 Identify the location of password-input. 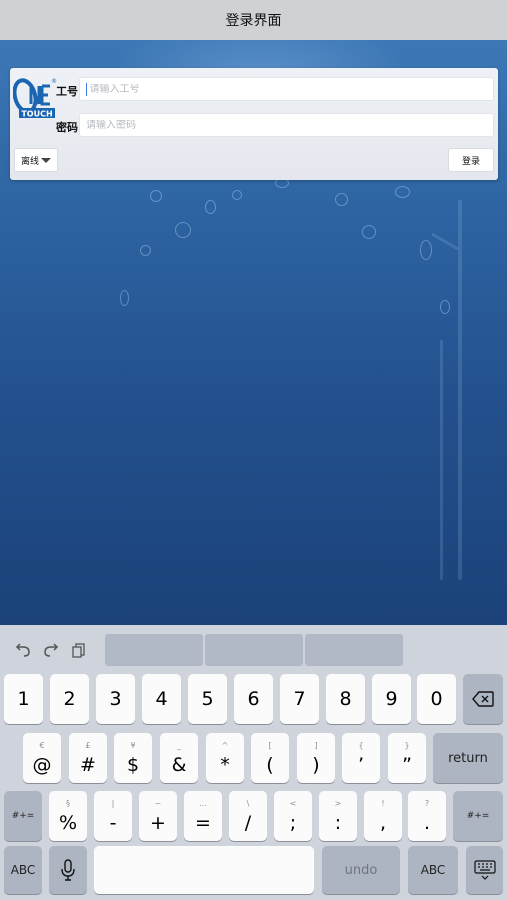
(289, 125).